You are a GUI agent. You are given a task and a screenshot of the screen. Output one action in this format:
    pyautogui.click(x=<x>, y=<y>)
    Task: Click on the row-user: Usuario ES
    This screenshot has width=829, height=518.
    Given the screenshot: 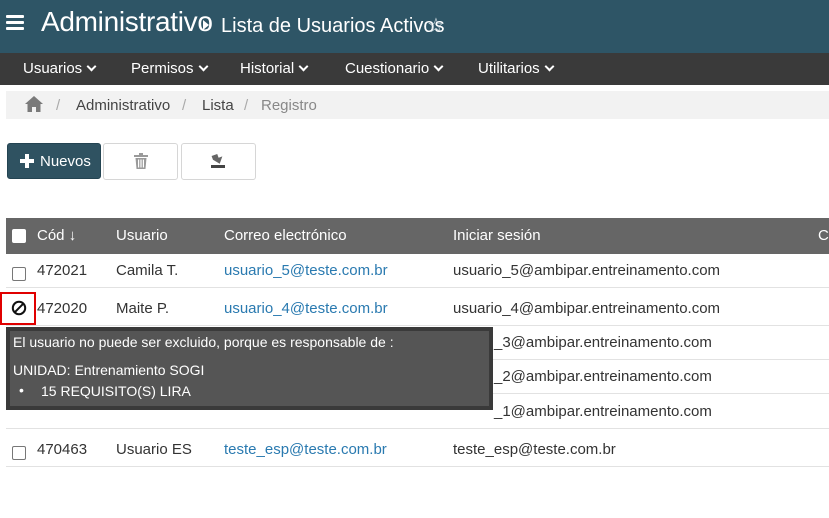 What is the action you would take?
    pyautogui.click(x=154, y=449)
    